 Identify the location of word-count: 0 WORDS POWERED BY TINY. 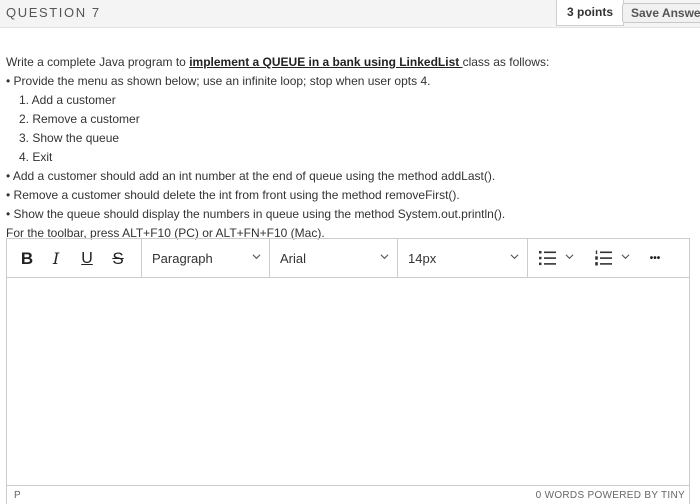
(610, 495).